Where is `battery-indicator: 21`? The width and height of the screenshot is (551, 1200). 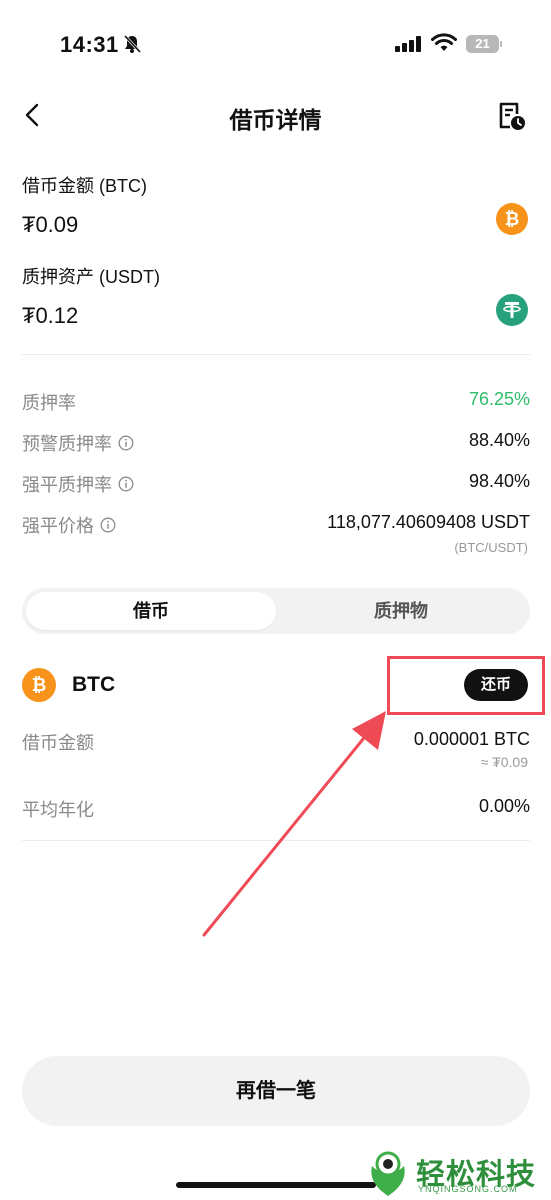
battery-indicator: 21 is located at coordinates (484, 44).